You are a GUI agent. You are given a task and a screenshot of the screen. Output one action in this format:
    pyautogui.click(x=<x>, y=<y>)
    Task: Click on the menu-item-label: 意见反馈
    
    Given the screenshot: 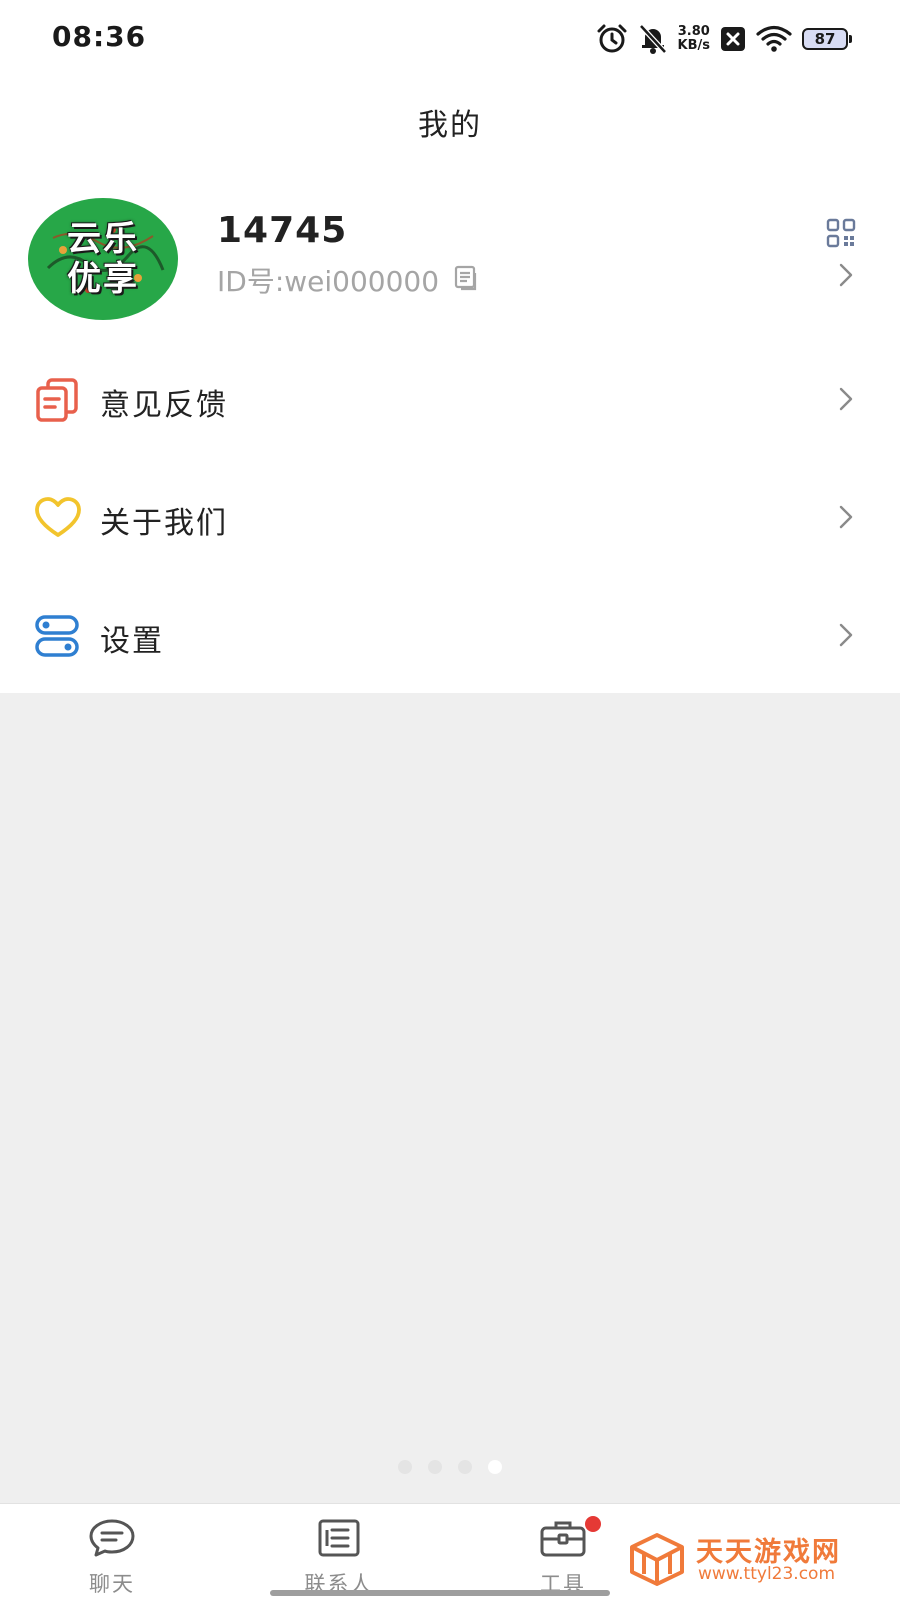 What is the action you would take?
    pyautogui.click(x=164, y=405)
    